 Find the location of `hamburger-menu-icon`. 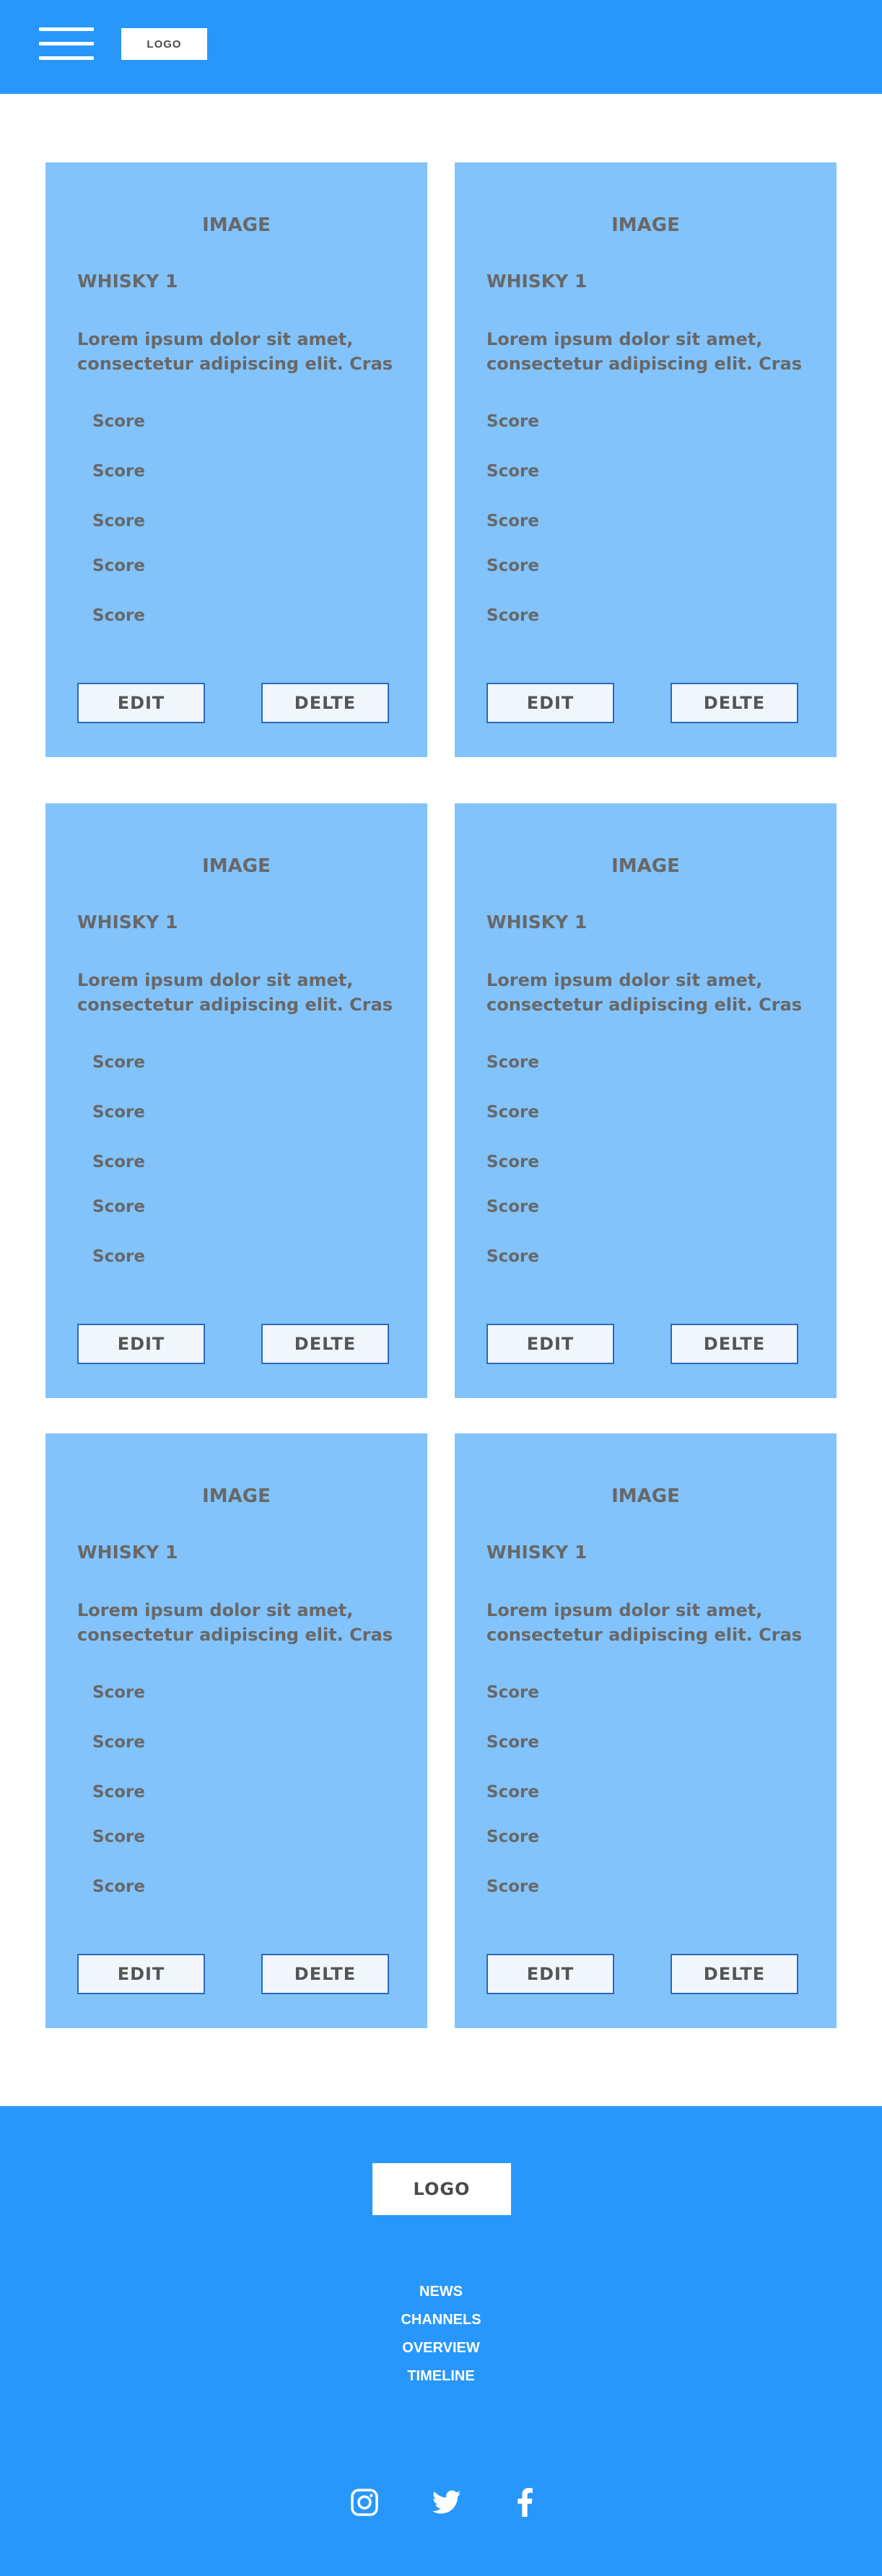

hamburger-menu-icon is located at coordinates (66, 44).